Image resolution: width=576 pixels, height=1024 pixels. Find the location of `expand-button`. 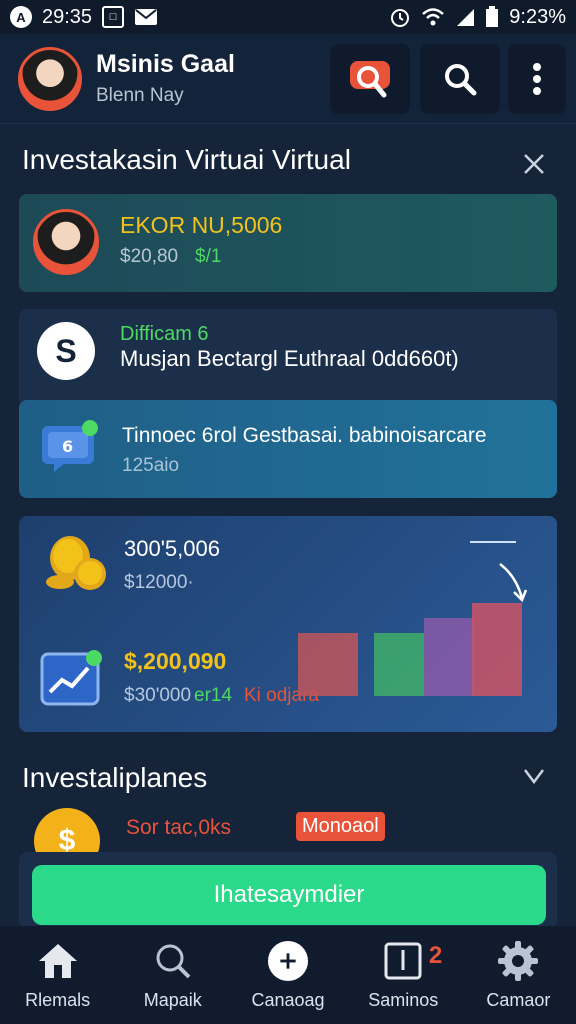

expand-button is located at coordinates (536, 778).